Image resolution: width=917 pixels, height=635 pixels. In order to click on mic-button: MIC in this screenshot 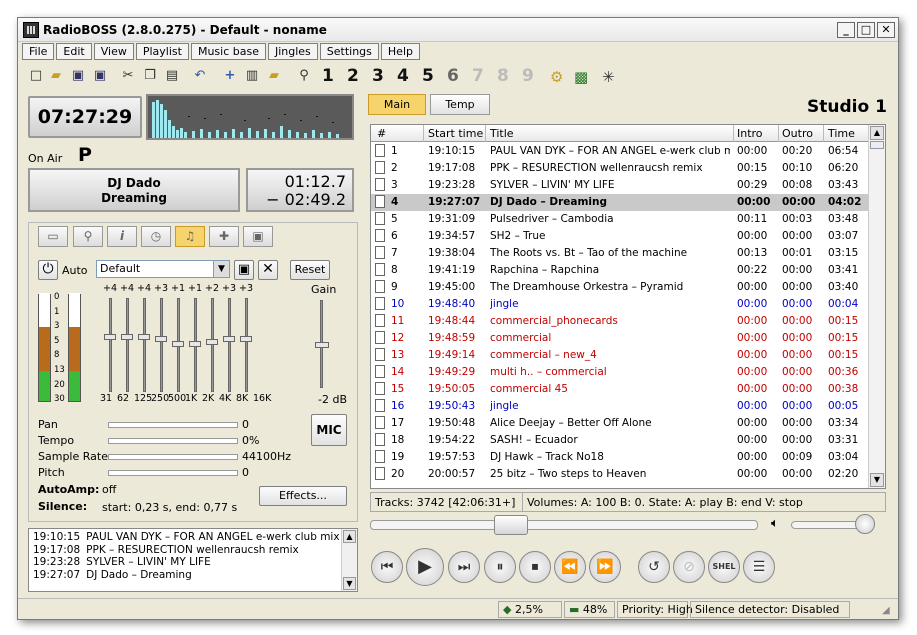, I will do `click(329, 430)`.